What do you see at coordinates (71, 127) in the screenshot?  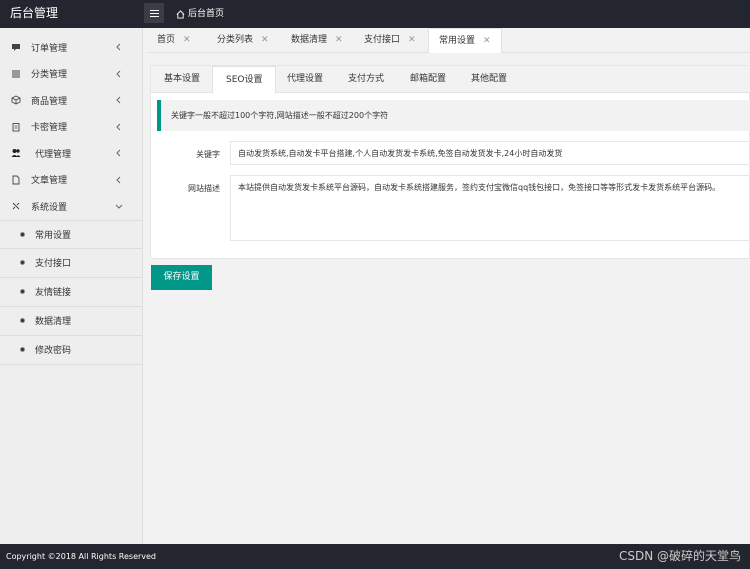 I see `sidebar-item-cards: 卡密管理` at bounding box center [71, 127].